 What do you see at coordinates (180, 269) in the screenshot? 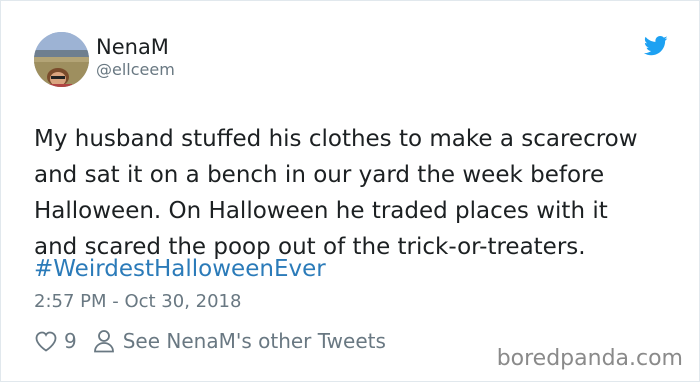
I see `hashtag-link: #WeirdestHalloweenEver` at bounding box center [180, 269].